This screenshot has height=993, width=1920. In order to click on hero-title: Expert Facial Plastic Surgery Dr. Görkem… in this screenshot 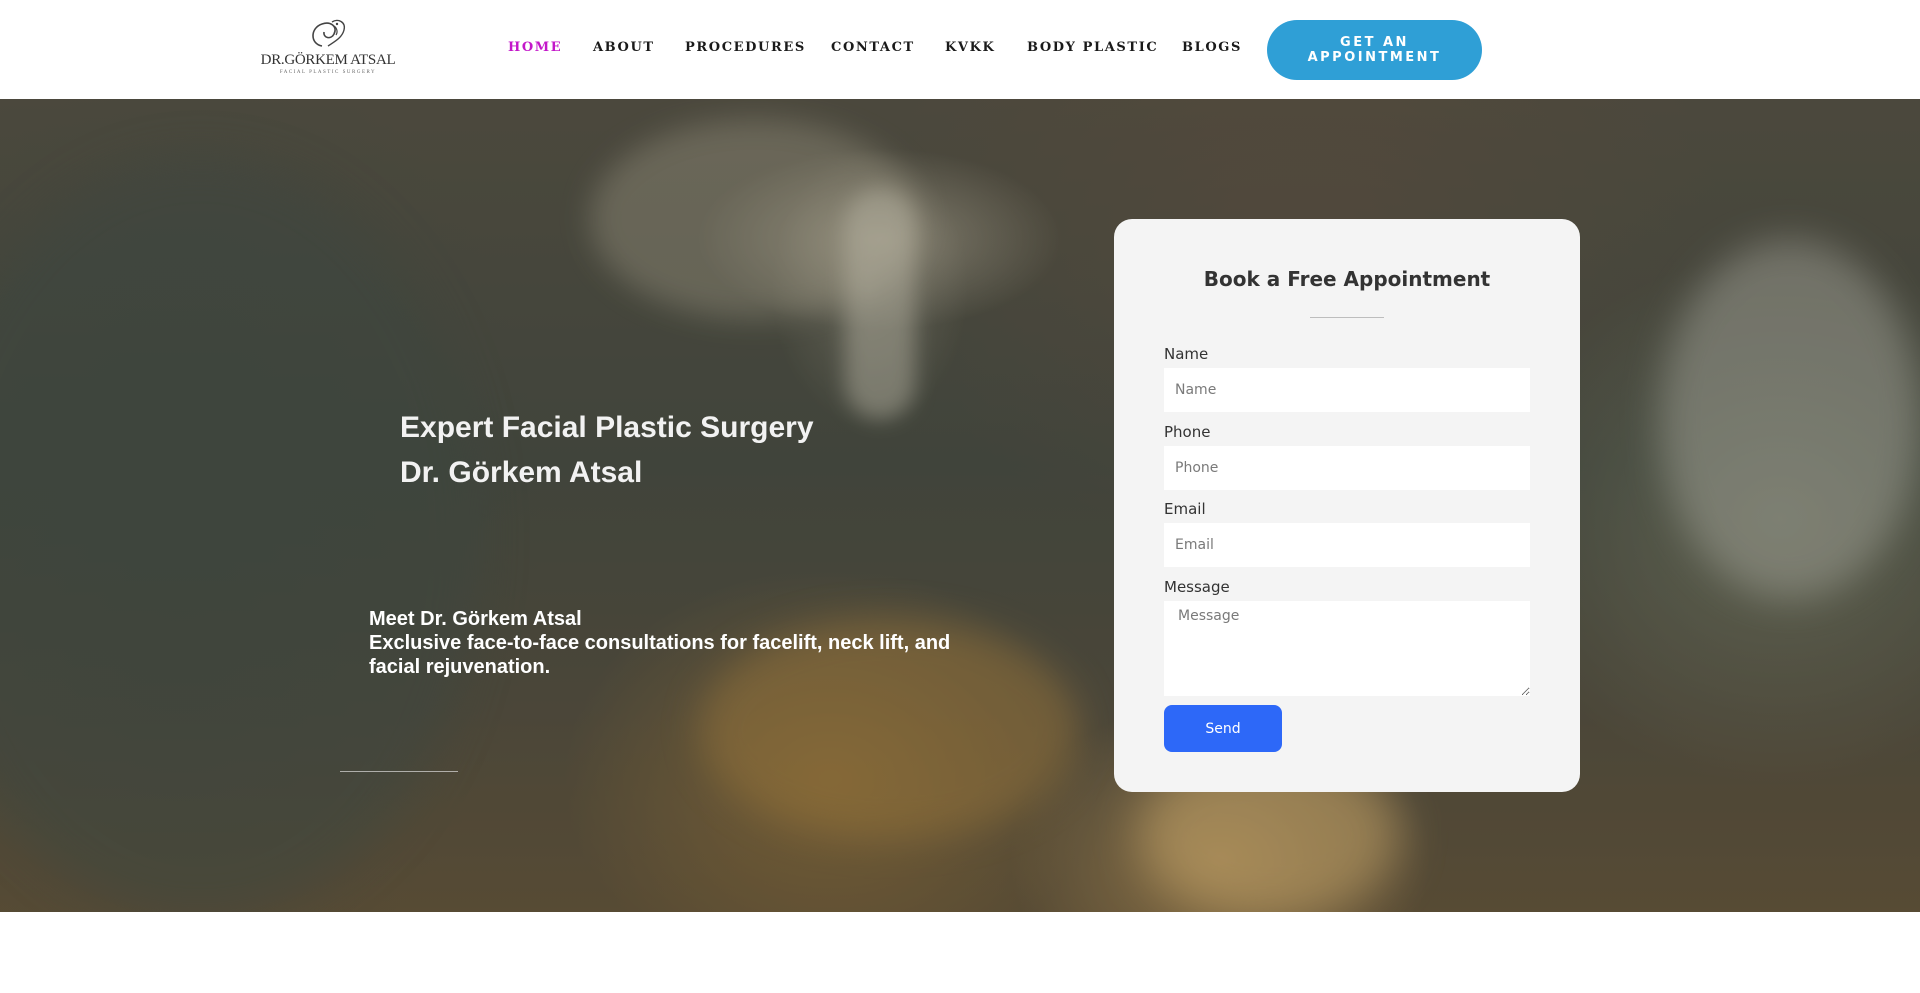, I will do `click(607, 450)`.